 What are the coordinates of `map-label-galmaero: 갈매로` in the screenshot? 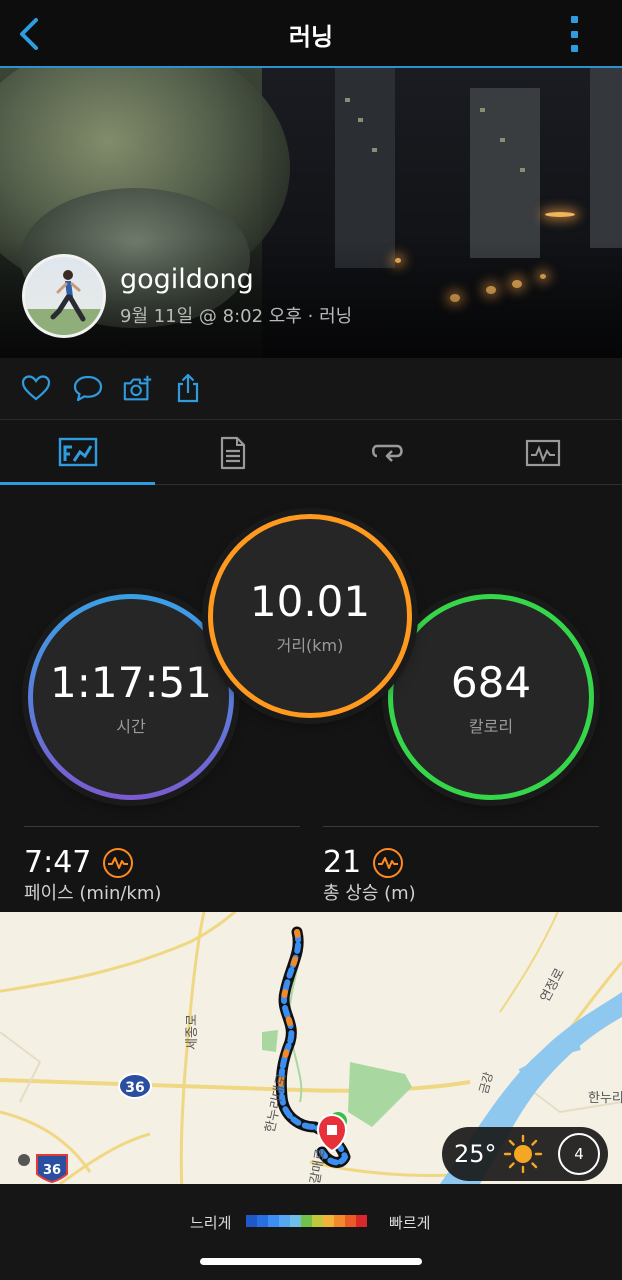 It's located at (318, 1165).